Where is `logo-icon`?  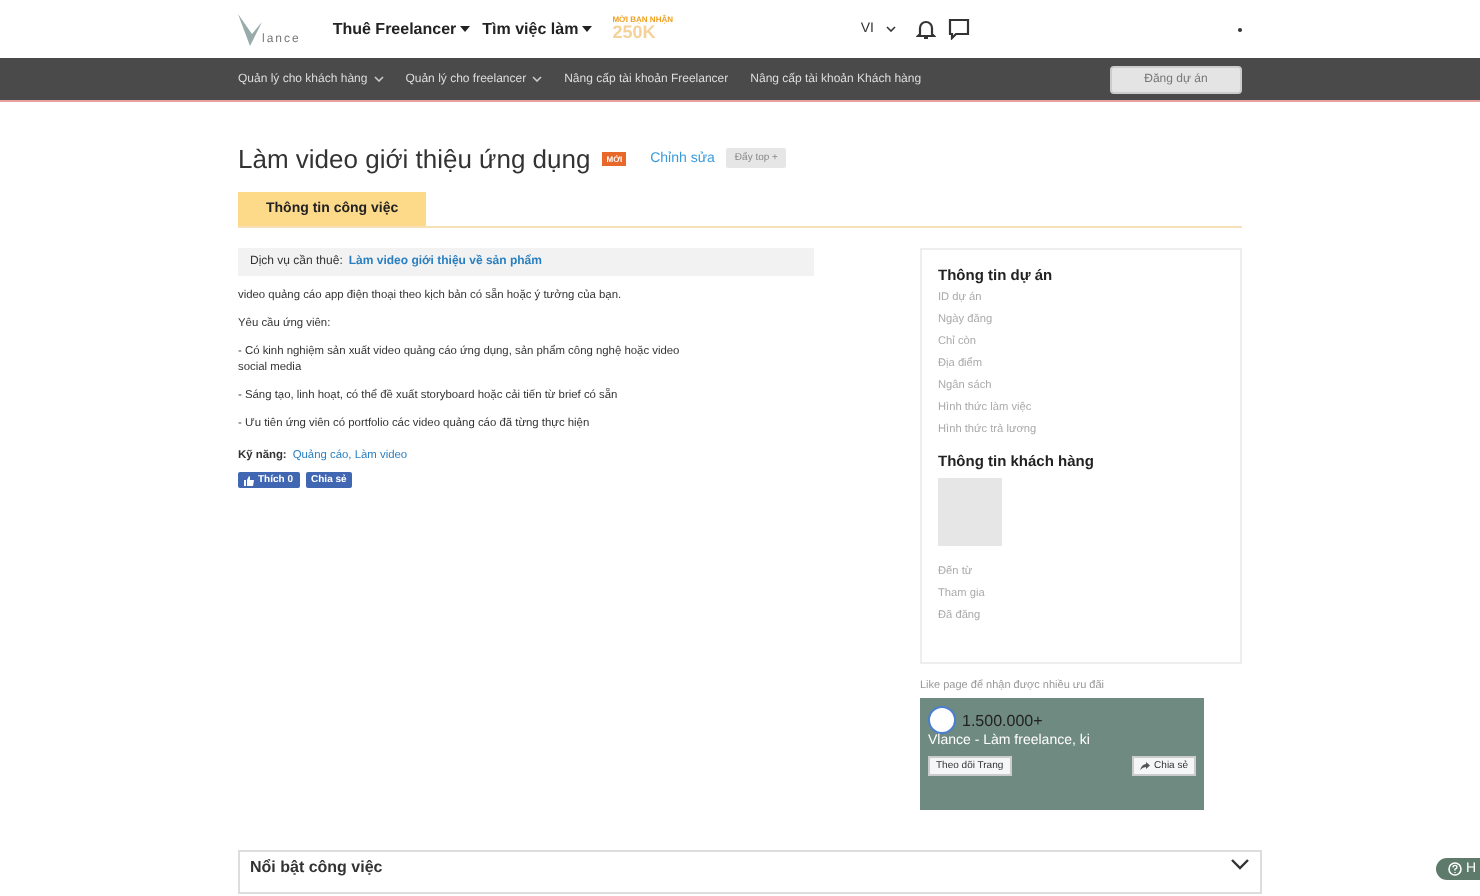
logo-icon is located at coordinates (250, 29).